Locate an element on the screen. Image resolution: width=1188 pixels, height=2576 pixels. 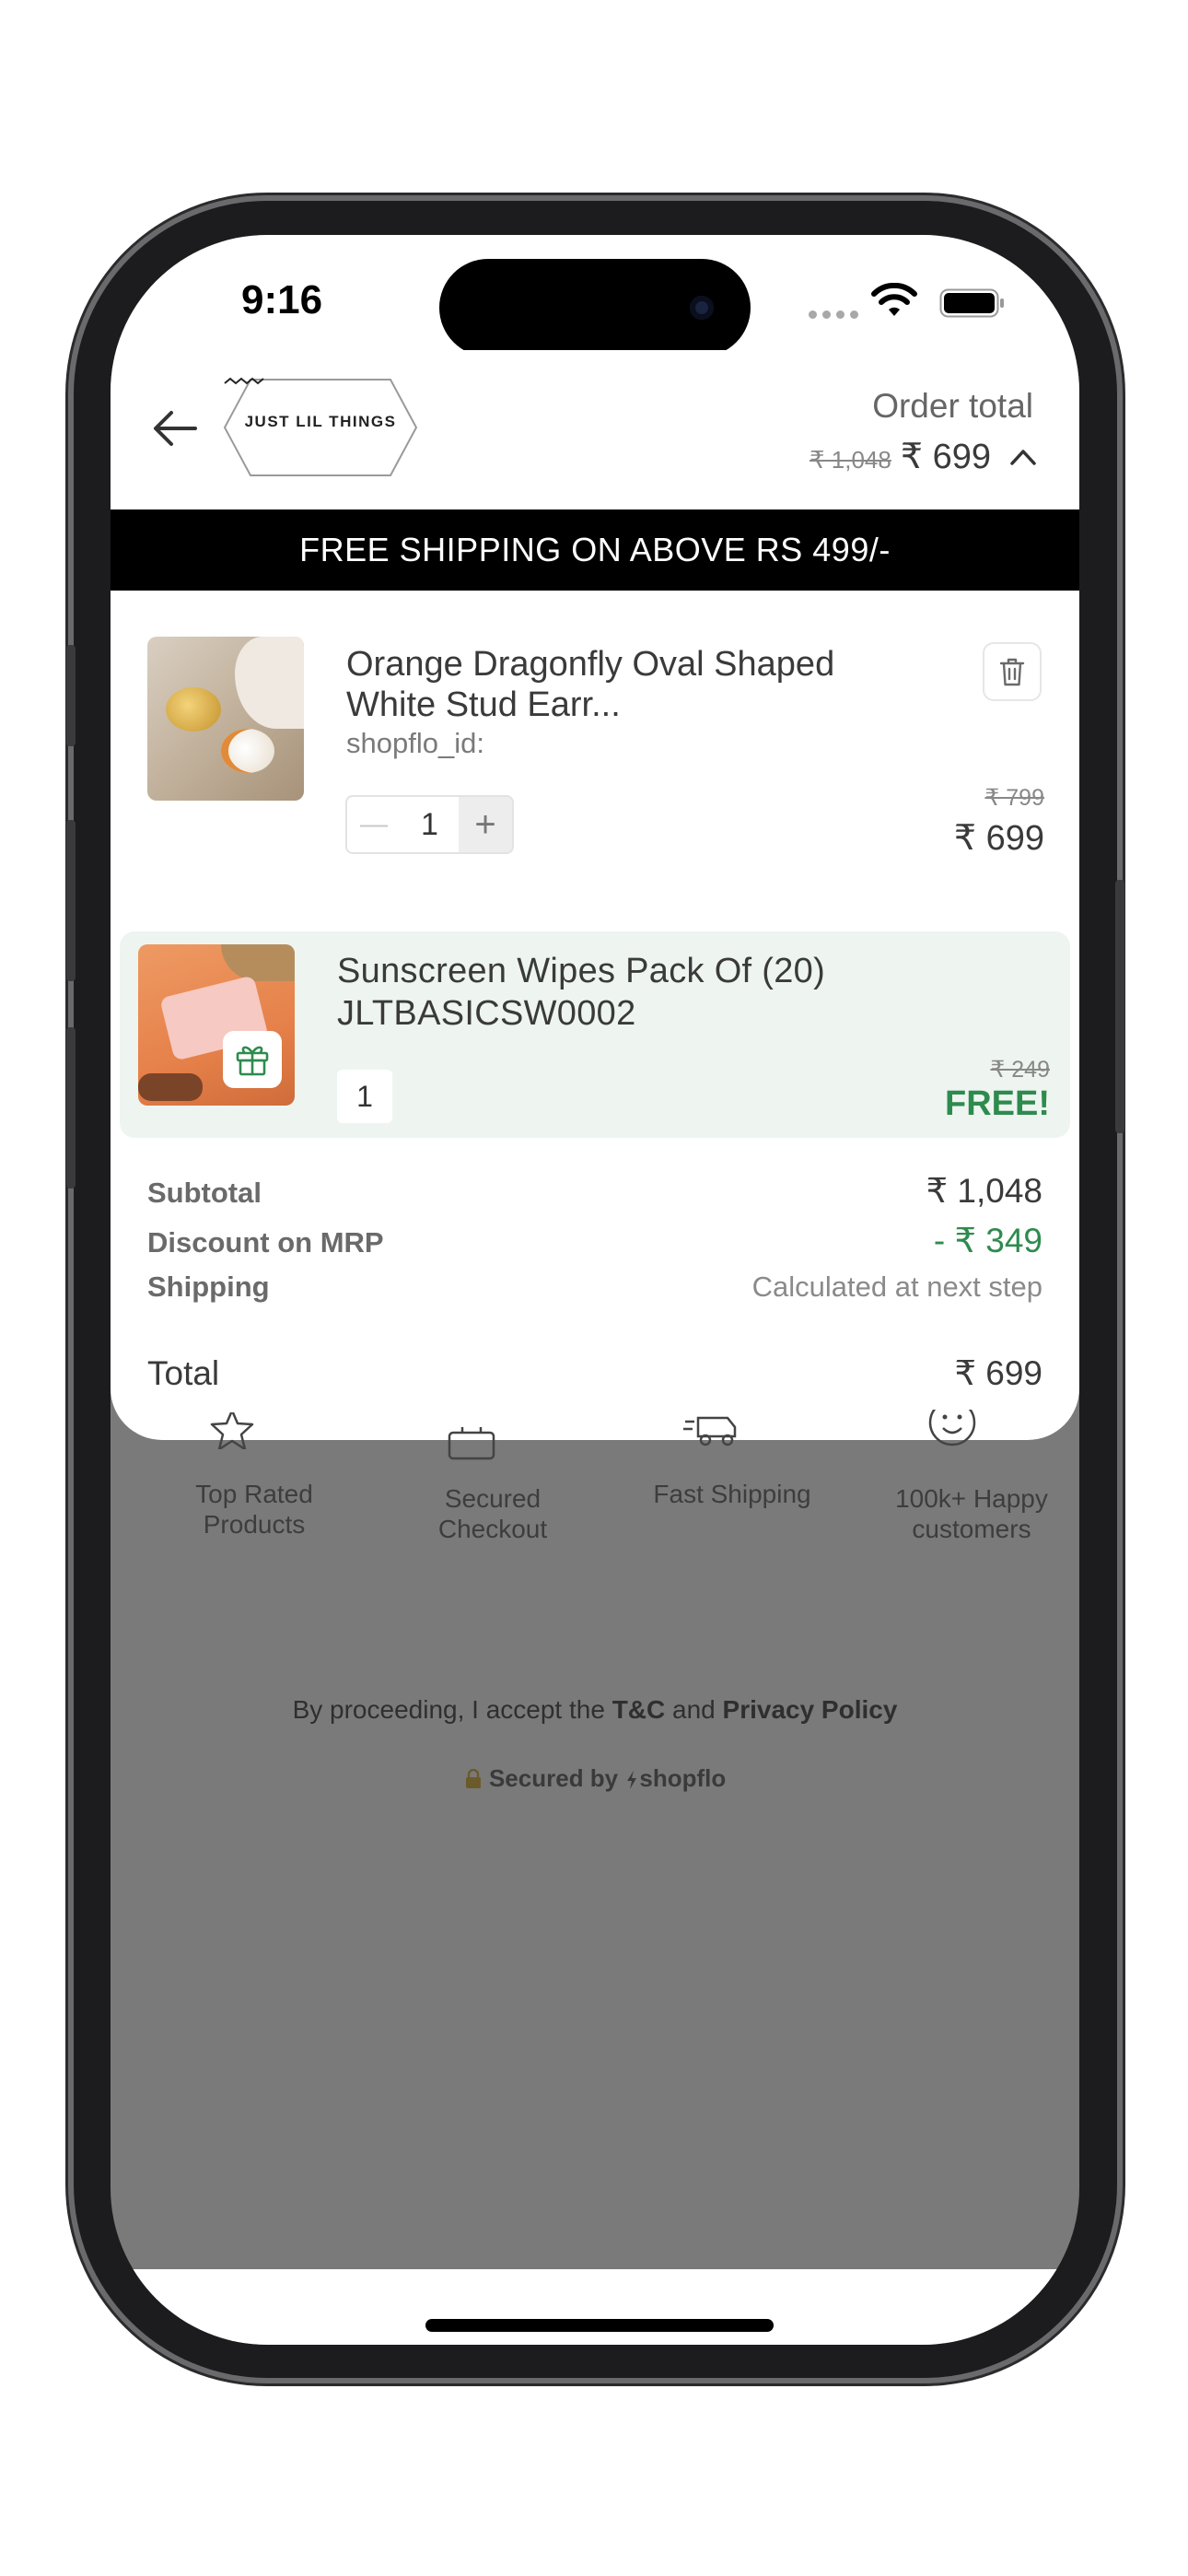
wifi-icon is located at coordinates (894, 299).